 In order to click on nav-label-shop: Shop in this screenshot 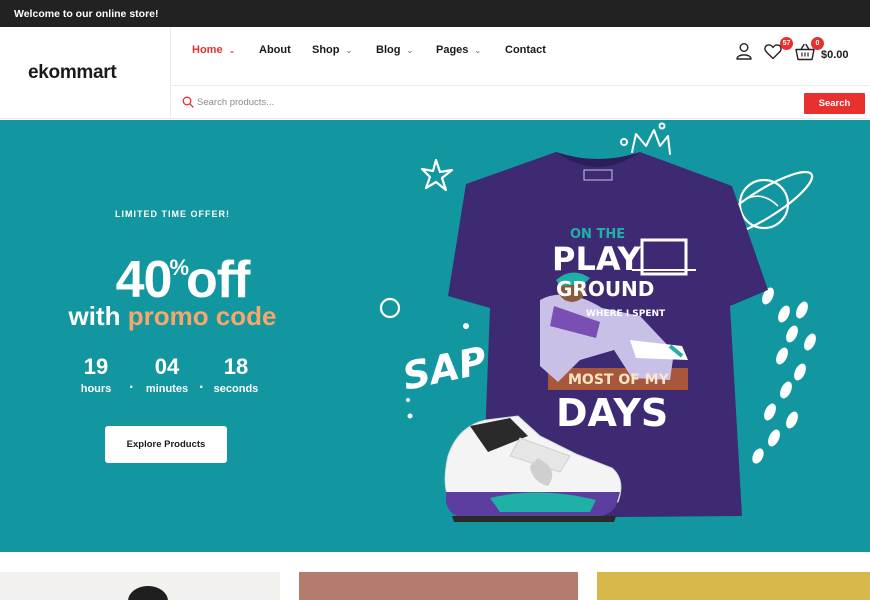, I will do `click(326, 50)`.